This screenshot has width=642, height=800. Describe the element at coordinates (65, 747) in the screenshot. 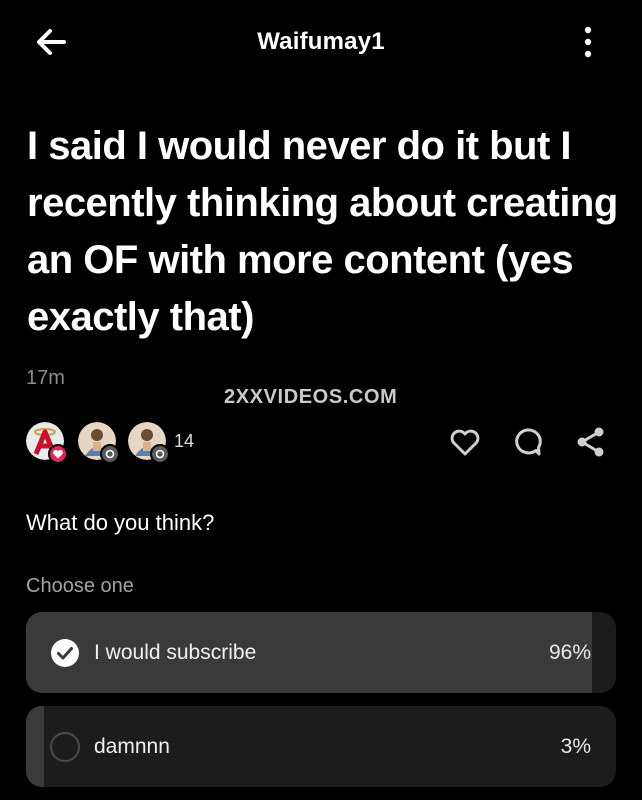

I see `radio-circle-icon` at that location.